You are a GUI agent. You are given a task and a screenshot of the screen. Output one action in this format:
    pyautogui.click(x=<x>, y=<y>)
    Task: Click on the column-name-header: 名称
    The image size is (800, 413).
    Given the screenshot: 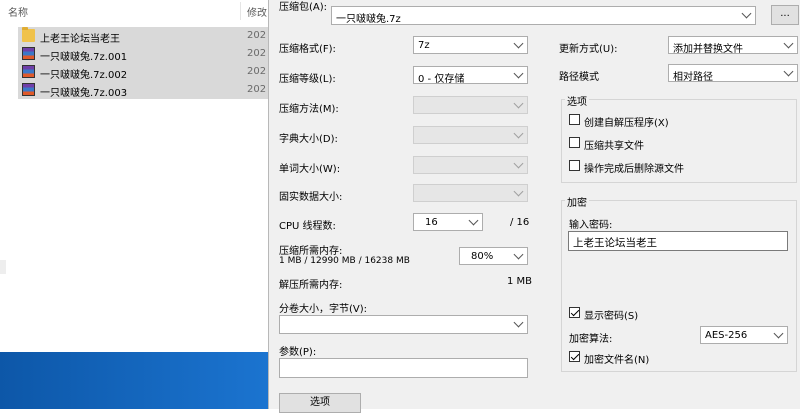 What is the action you would take?
    pyautogui.click(x=18, y=11)
    